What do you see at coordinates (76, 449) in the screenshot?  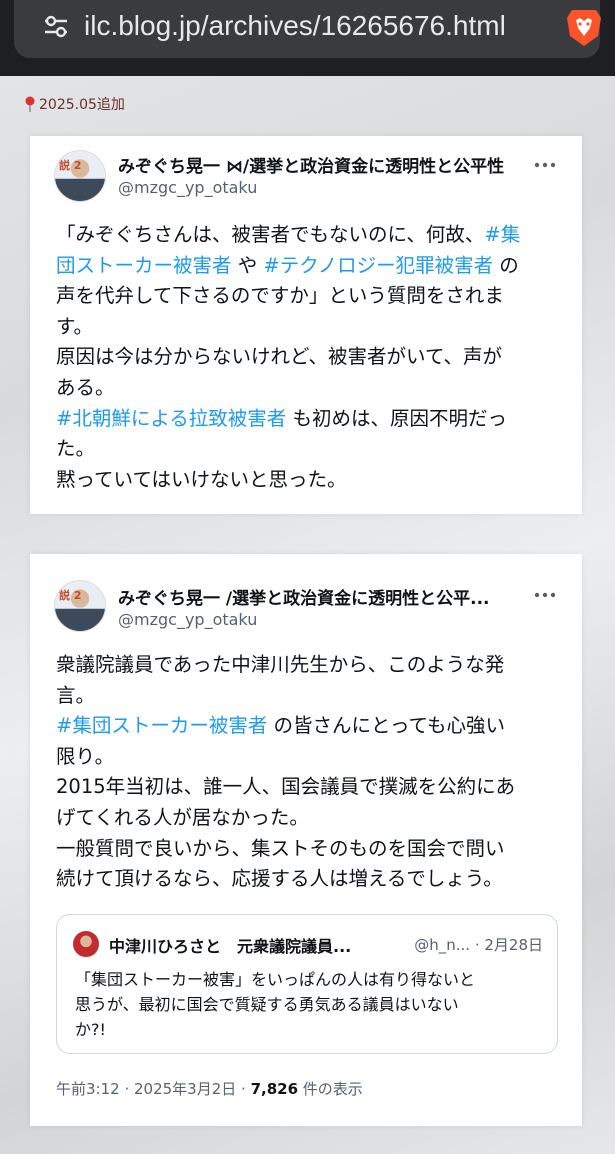 I see `tweet-text-segment: た。` at bounding box center [76, 449].